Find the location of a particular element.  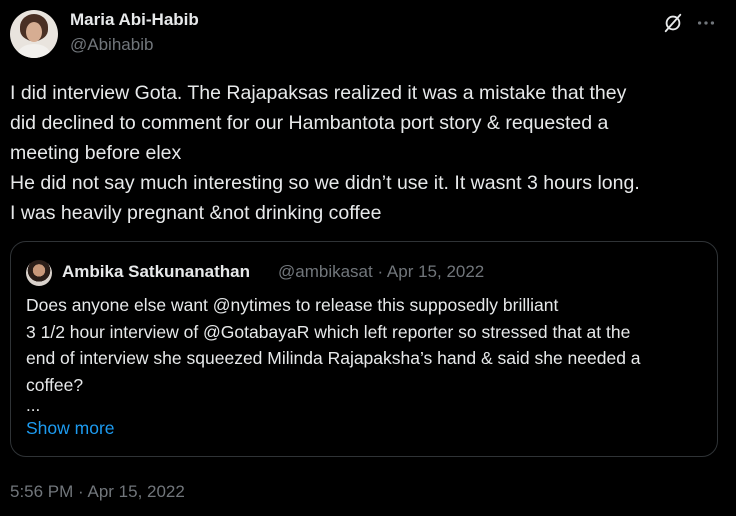

more-dots-icon is located at coordinates (706, 23).